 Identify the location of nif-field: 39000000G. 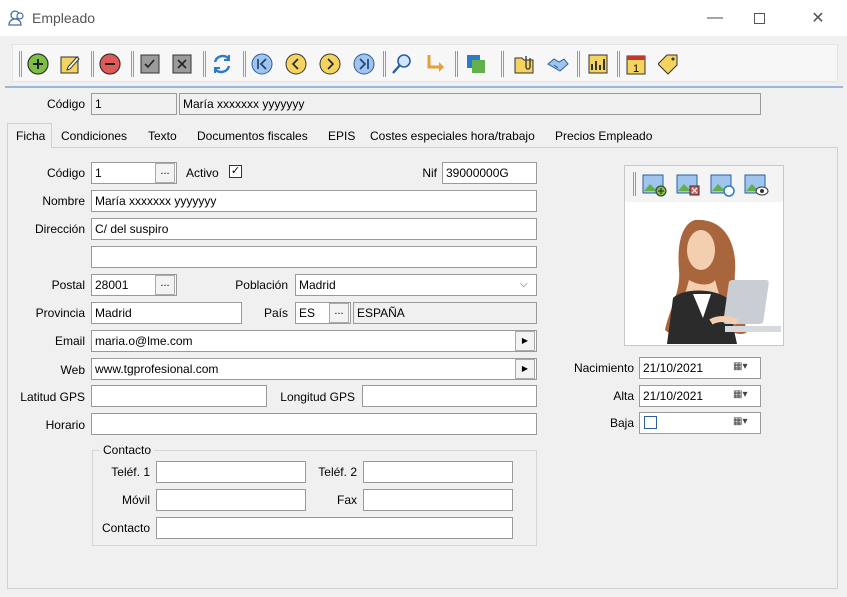
(489, 173).